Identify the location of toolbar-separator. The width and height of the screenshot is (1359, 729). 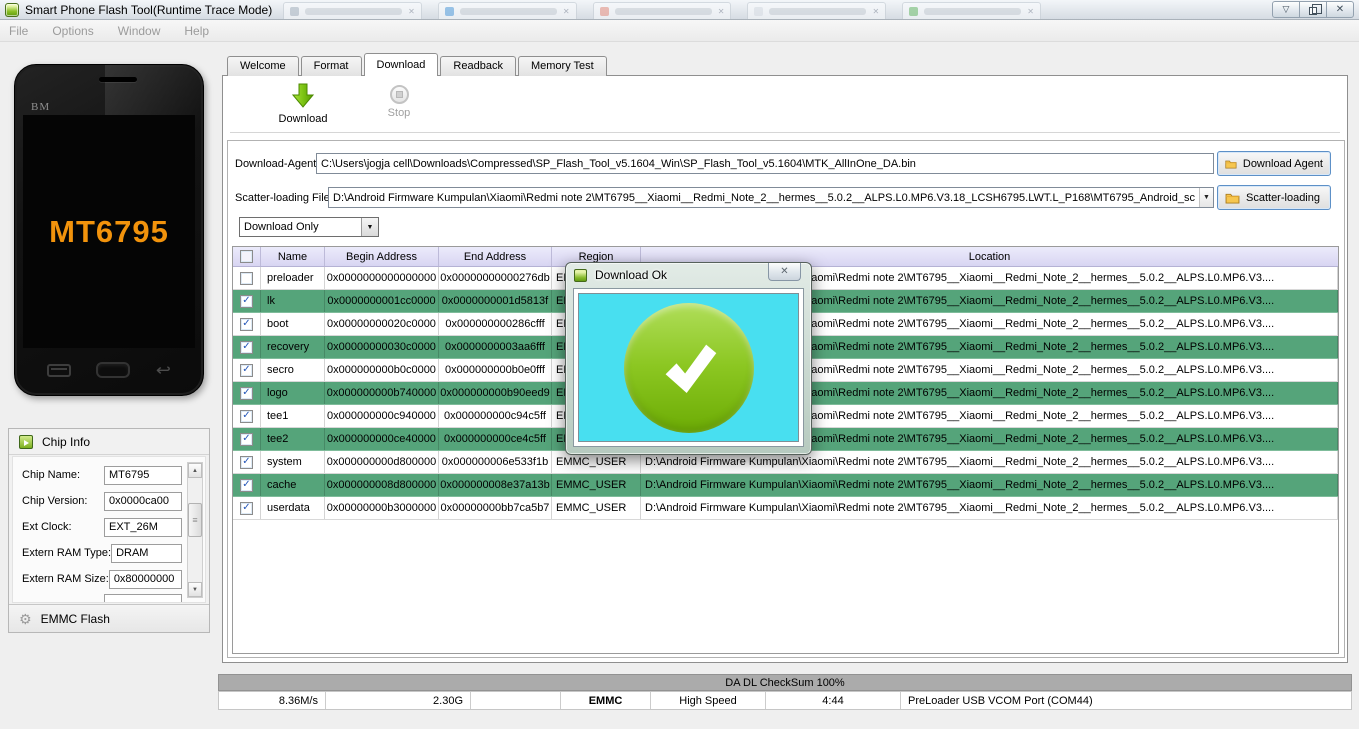
(785, 132).